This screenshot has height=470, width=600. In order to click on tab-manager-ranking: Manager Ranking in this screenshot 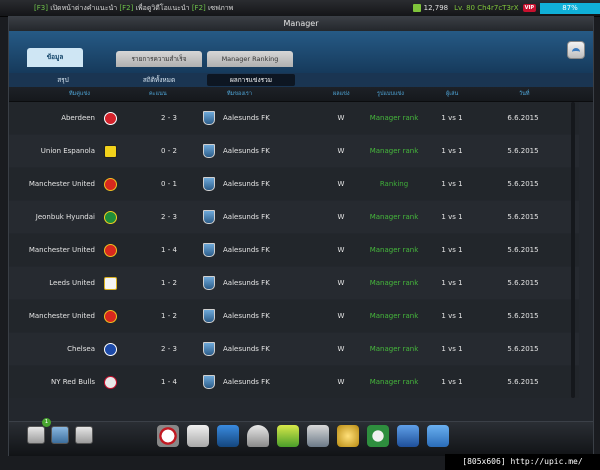, I will do `click(250, 59)`.